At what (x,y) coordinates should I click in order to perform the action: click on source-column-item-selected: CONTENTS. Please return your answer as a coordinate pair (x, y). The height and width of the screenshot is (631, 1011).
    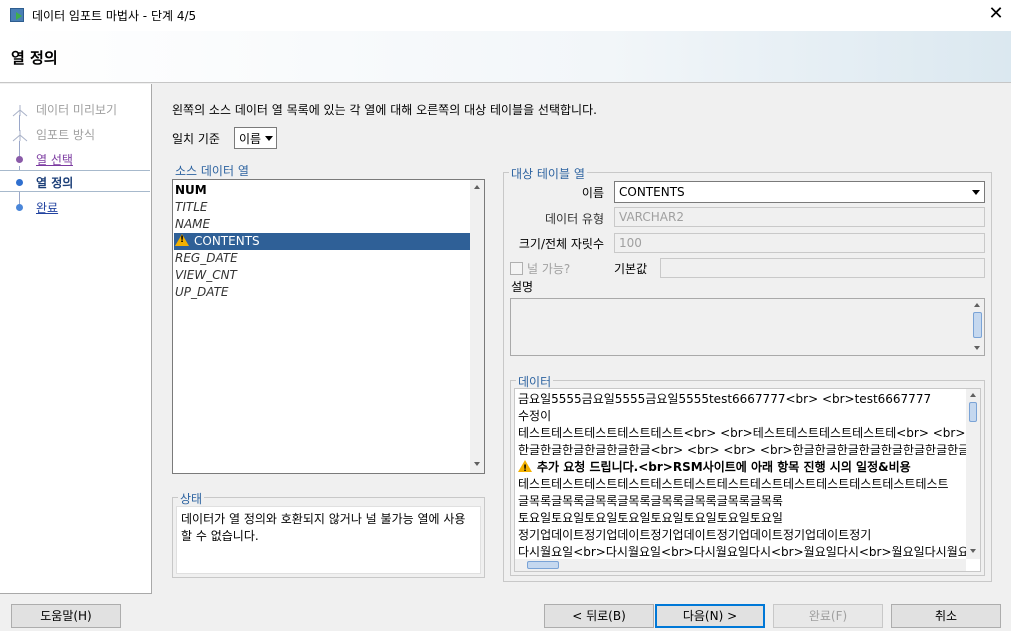
    Looking at the image, I should click on (322, 241).